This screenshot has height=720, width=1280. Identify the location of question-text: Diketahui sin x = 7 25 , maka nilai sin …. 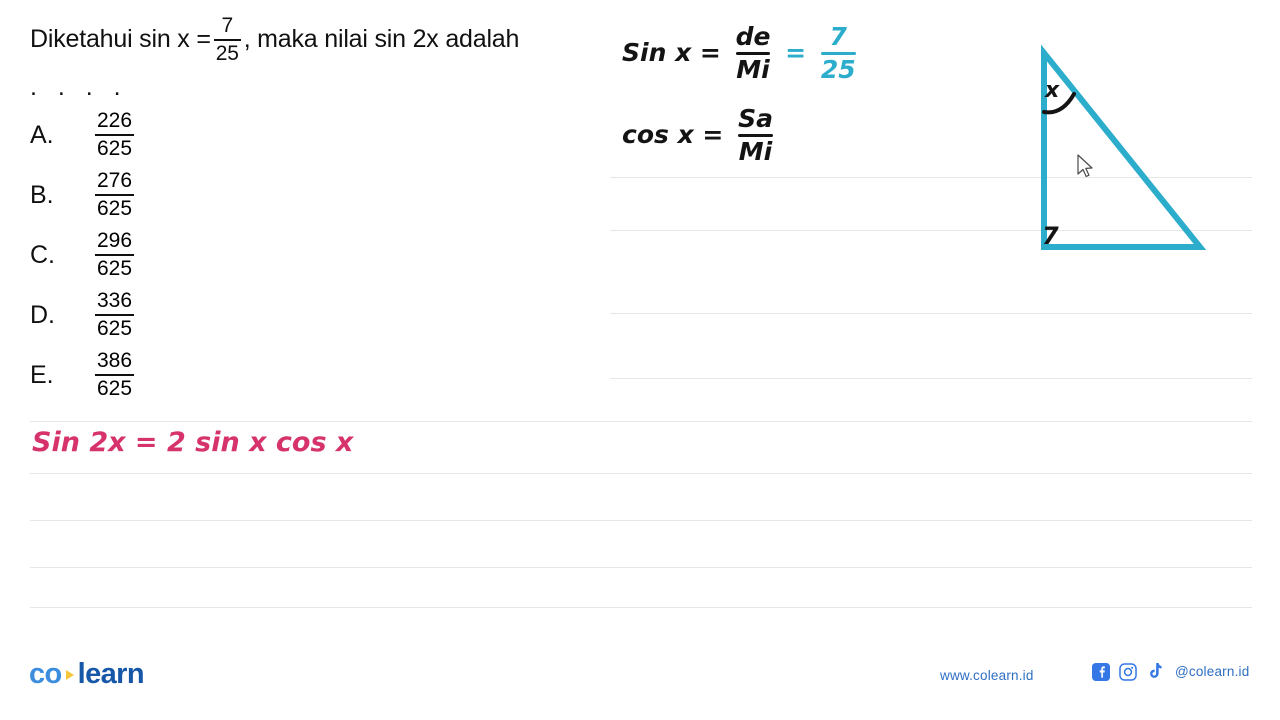
(274, 39).